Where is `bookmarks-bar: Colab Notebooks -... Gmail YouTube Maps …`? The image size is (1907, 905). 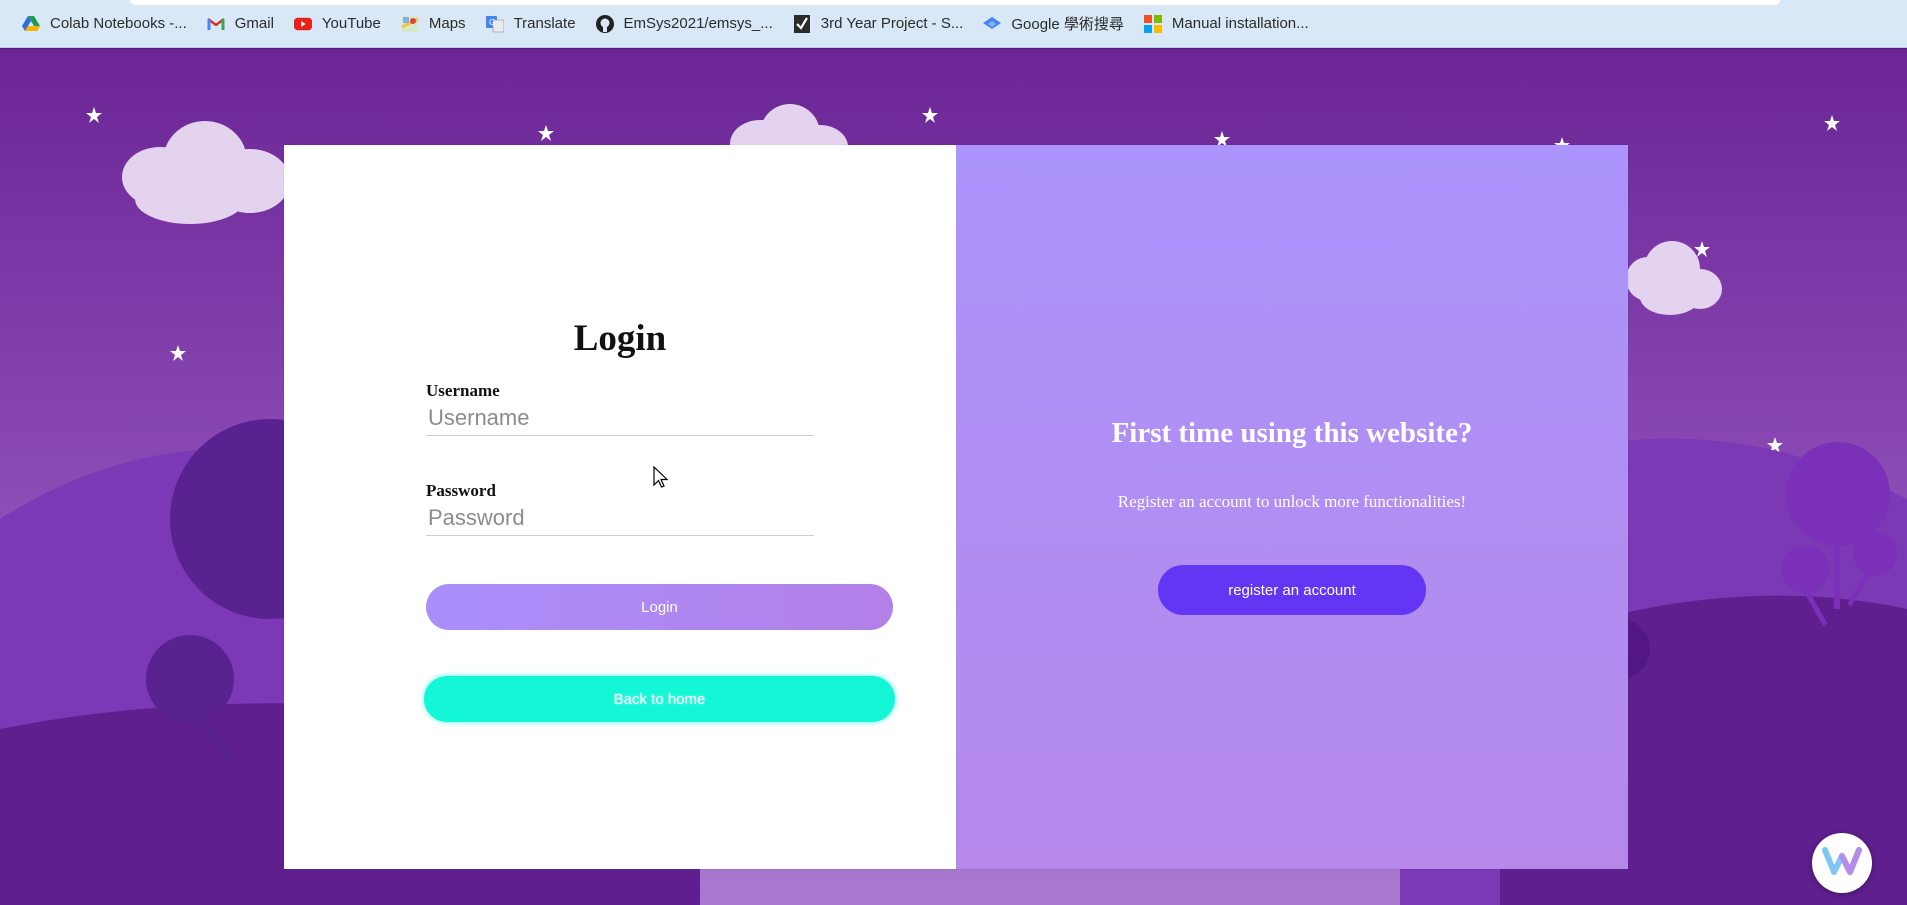
bookmarks-bar: Colab Notebooks -... Gmail YouTube Maps … is located at coordinates (953, 24).